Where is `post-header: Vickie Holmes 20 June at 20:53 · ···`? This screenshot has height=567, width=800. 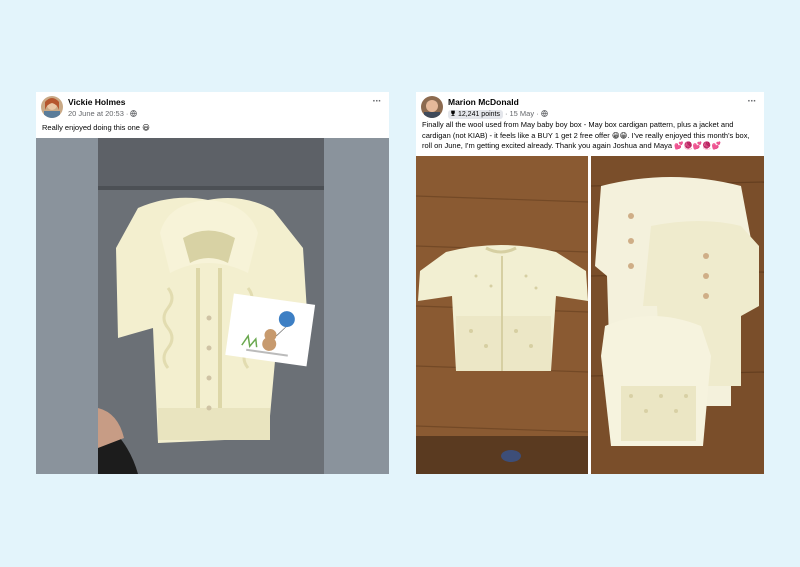 post-header: Vickie Holmes 20 June at 20:53 · ··· is located at coordinates (211, 109).